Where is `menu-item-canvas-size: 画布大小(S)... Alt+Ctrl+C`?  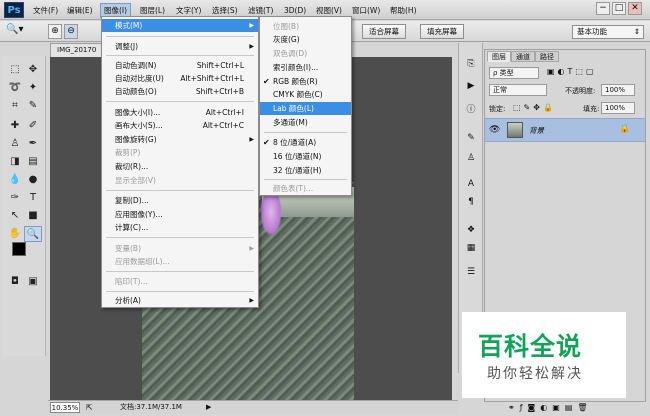
menu-item-canvas-size: 画布大小(S)... Alt+Ctrl+C is located at coordinates (180, 125).